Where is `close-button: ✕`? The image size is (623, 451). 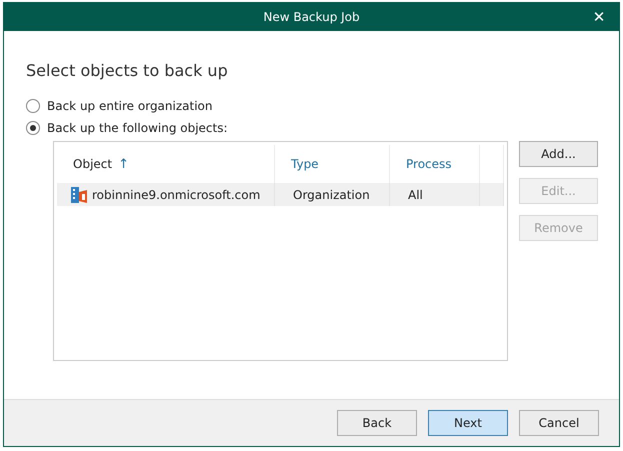 close-button: ✕ is located at coordinates (599, 17).